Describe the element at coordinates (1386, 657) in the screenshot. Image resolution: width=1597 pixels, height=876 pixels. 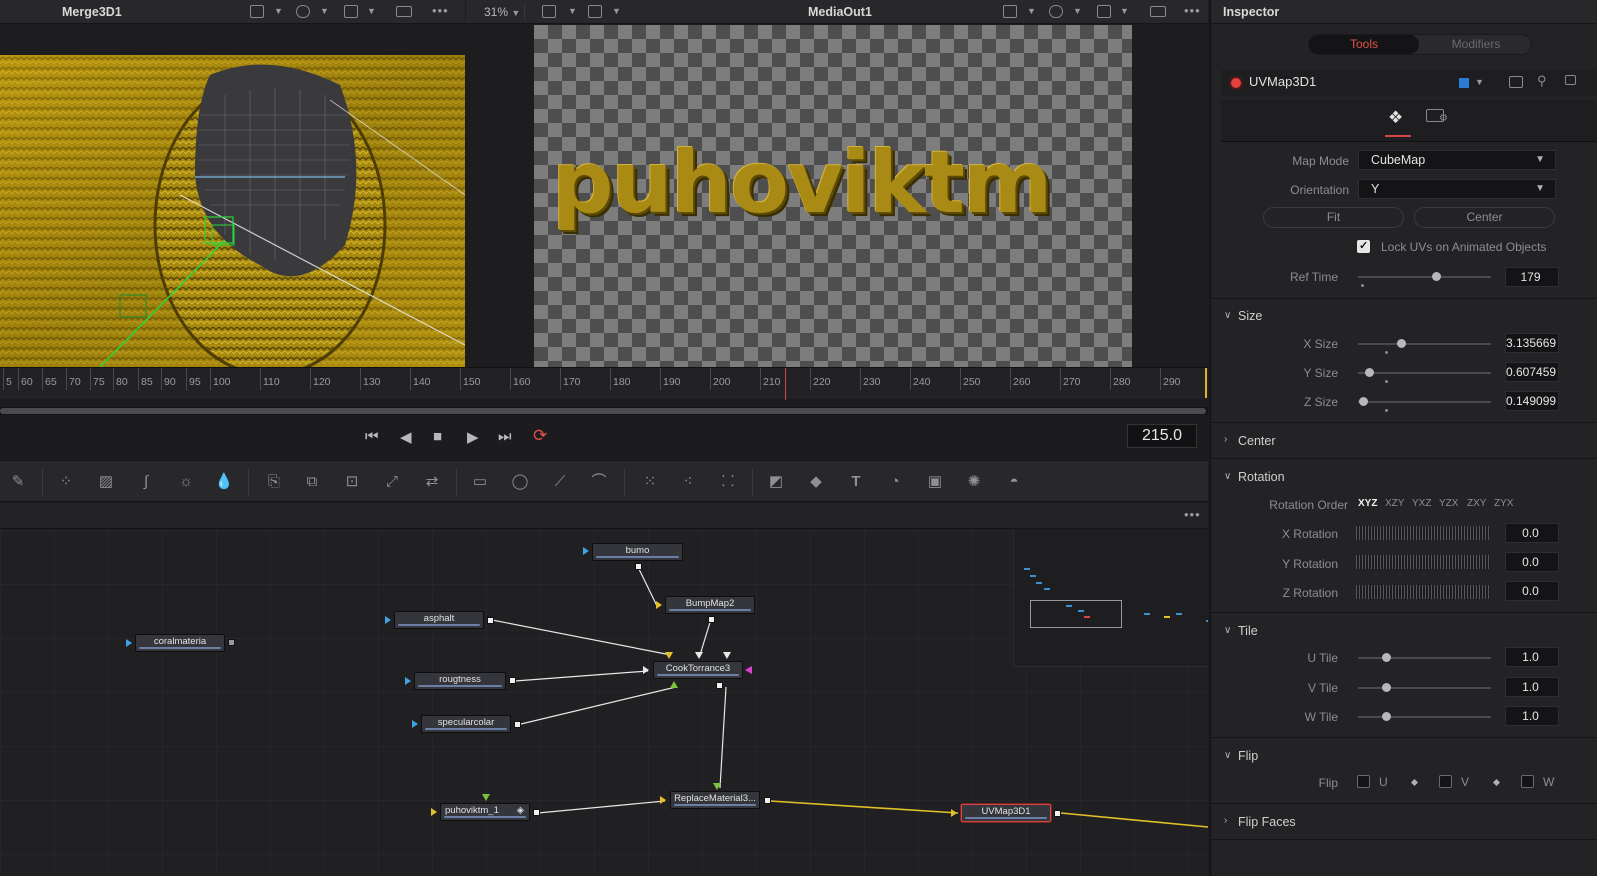
I see `u-tile-slider-knob` at that location.